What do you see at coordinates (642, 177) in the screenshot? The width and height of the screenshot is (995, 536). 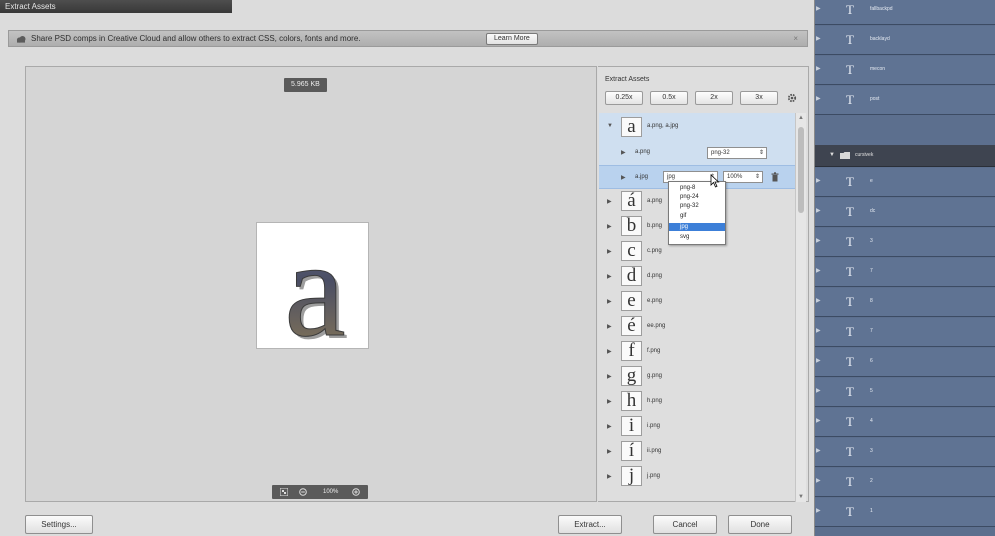 I see `variant-label: a.jpg` at bounding box center [642, 177].